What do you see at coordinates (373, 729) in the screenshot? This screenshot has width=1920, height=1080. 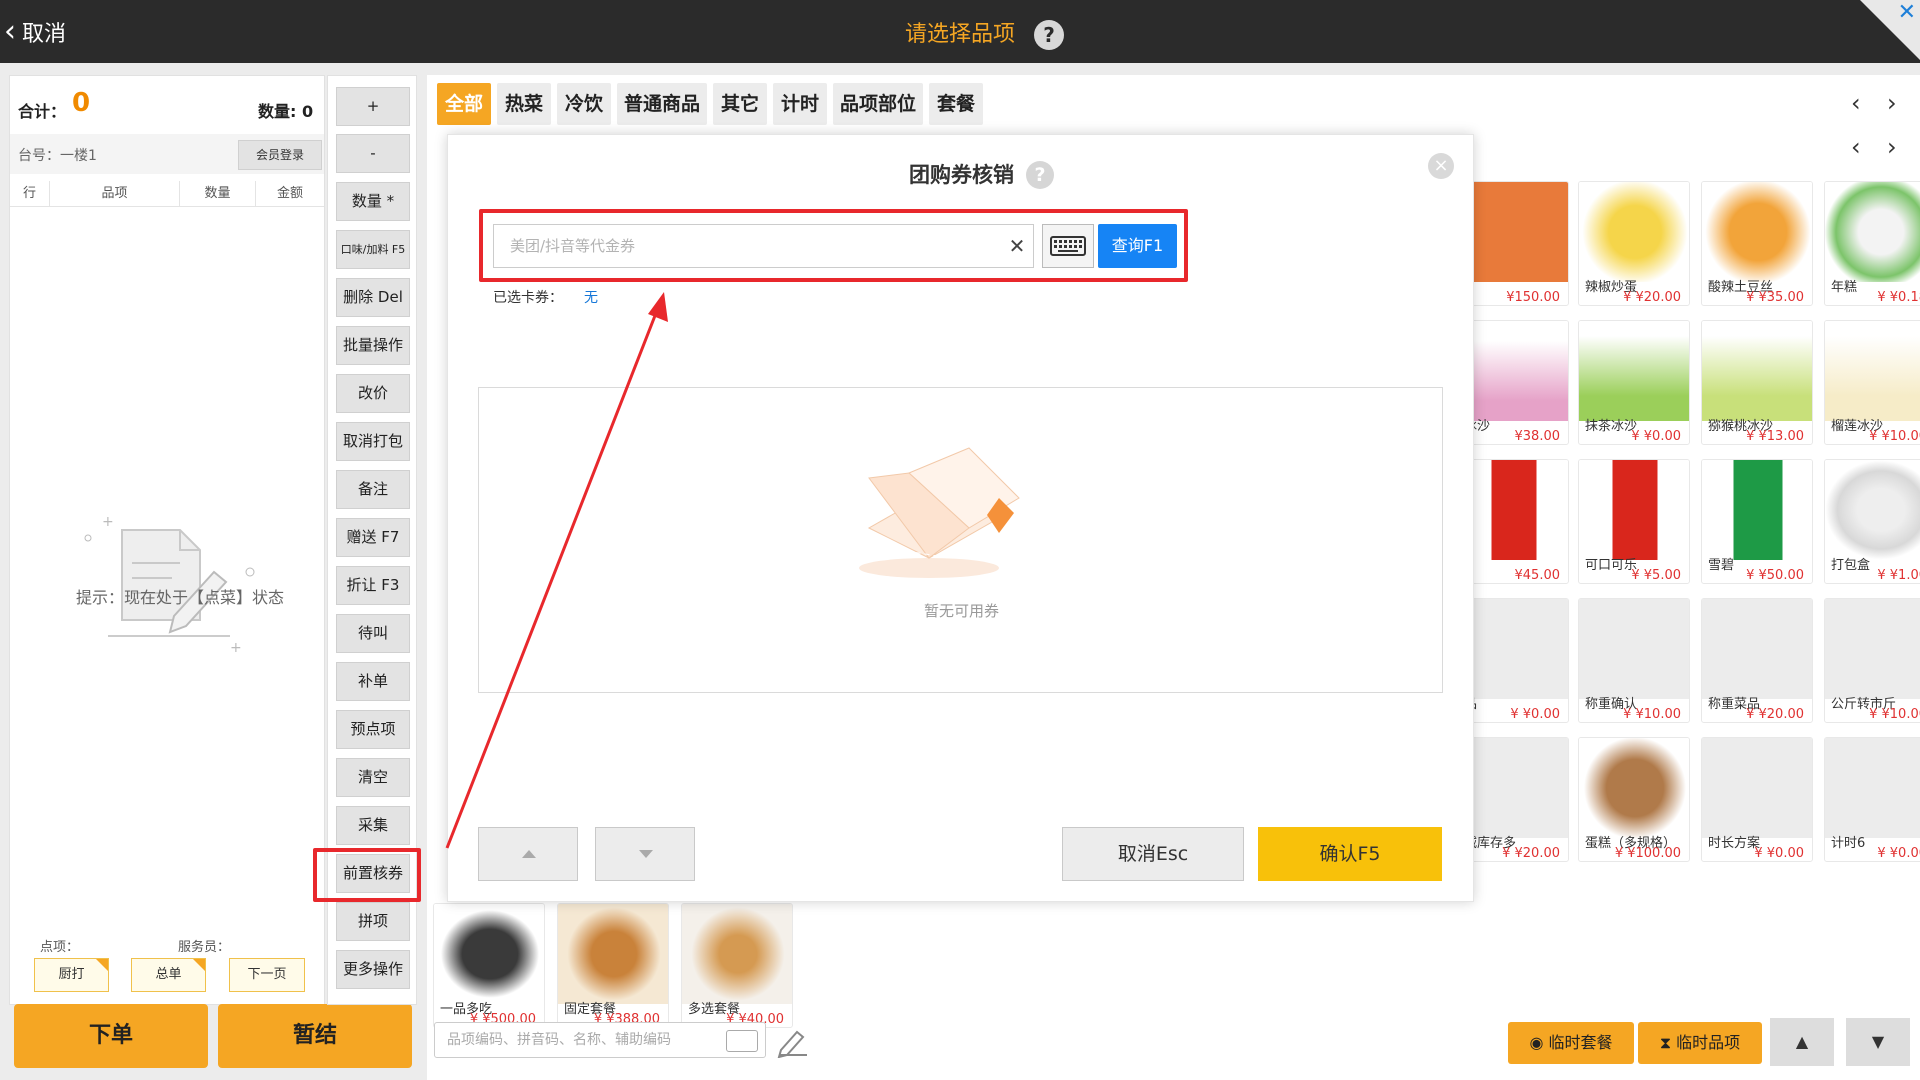 I see `pre-order-button: 预点项` at bounding box center [373, 729].